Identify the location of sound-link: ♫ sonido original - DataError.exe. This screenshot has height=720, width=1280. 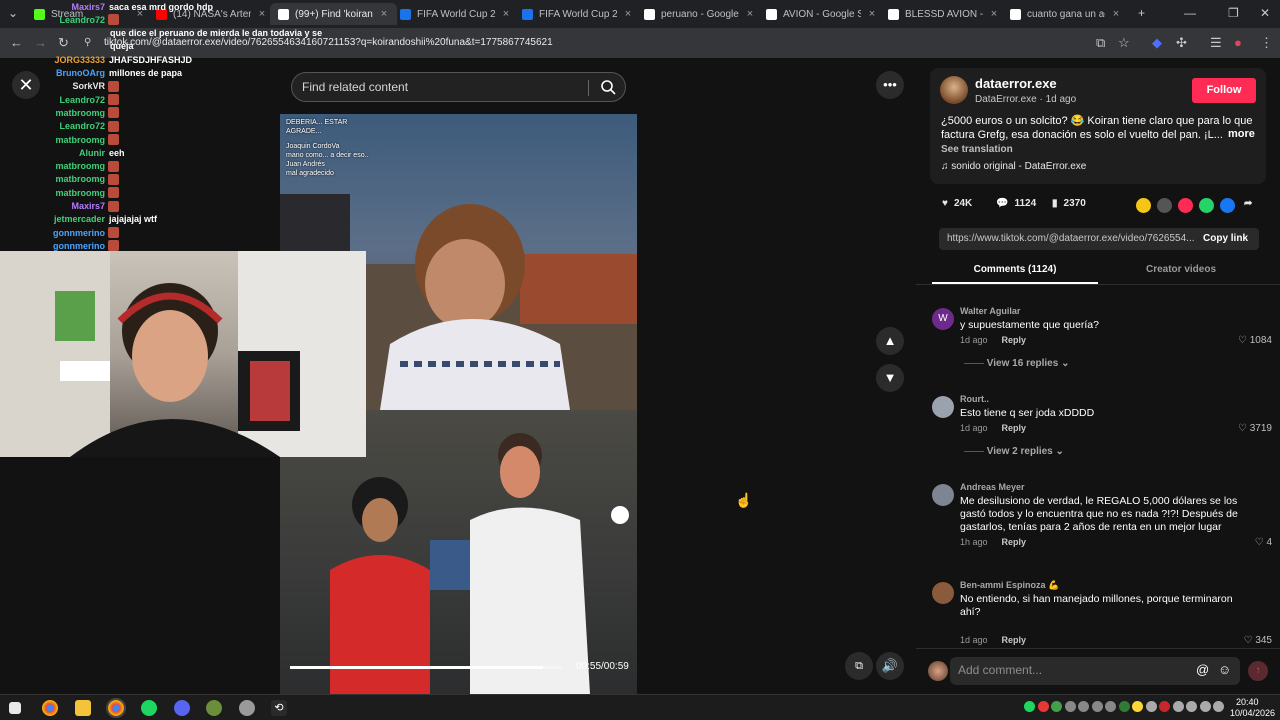
(1013, 166).